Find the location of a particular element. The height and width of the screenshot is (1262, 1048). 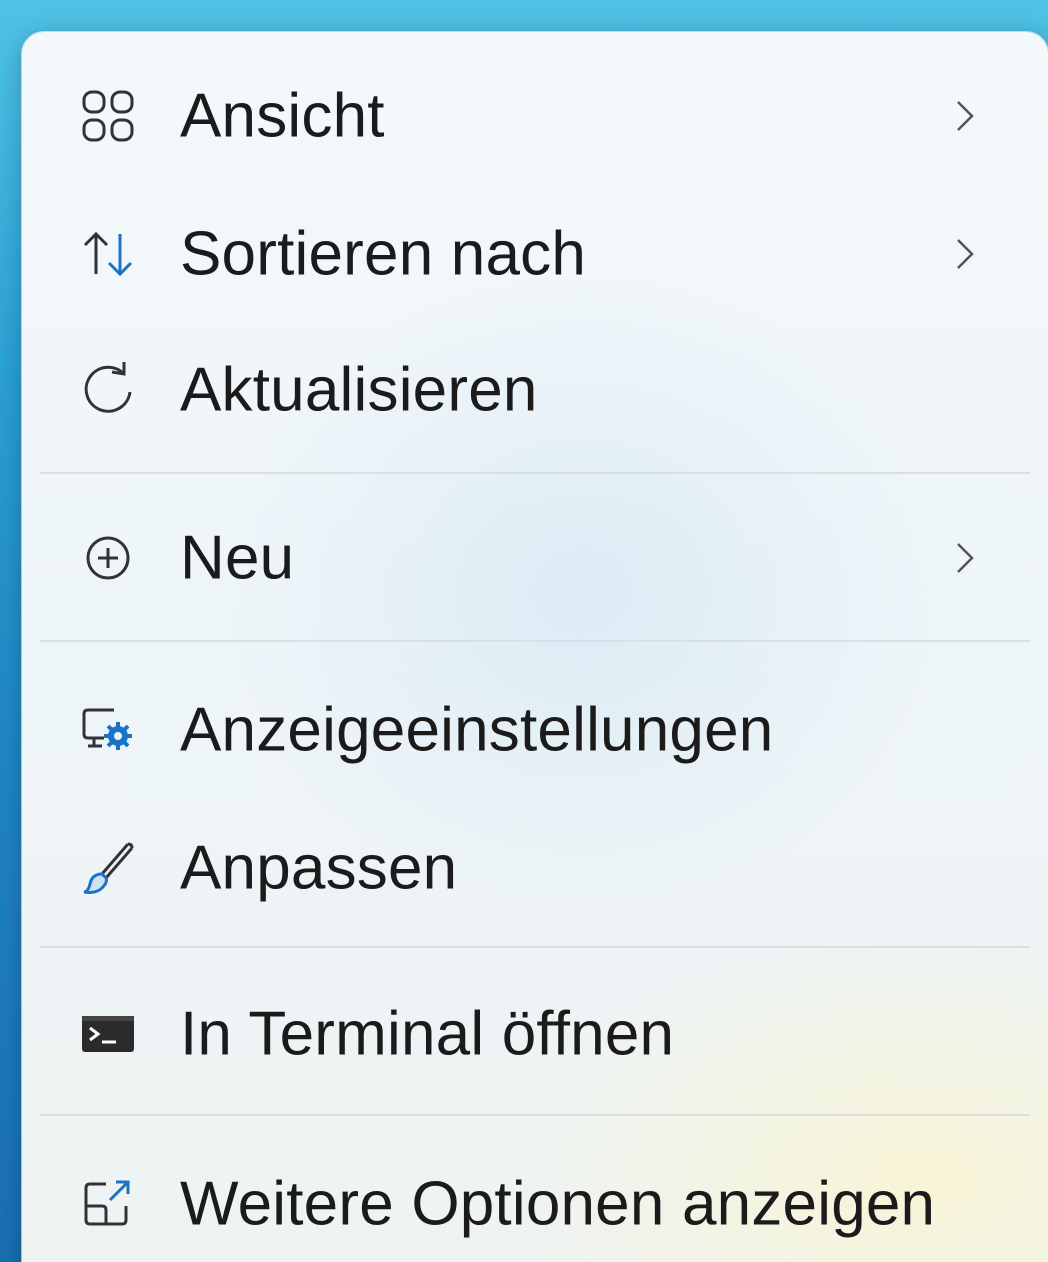

menu-item-sortieren-nach: Sortieren nach is located at coordinates (535, 254).